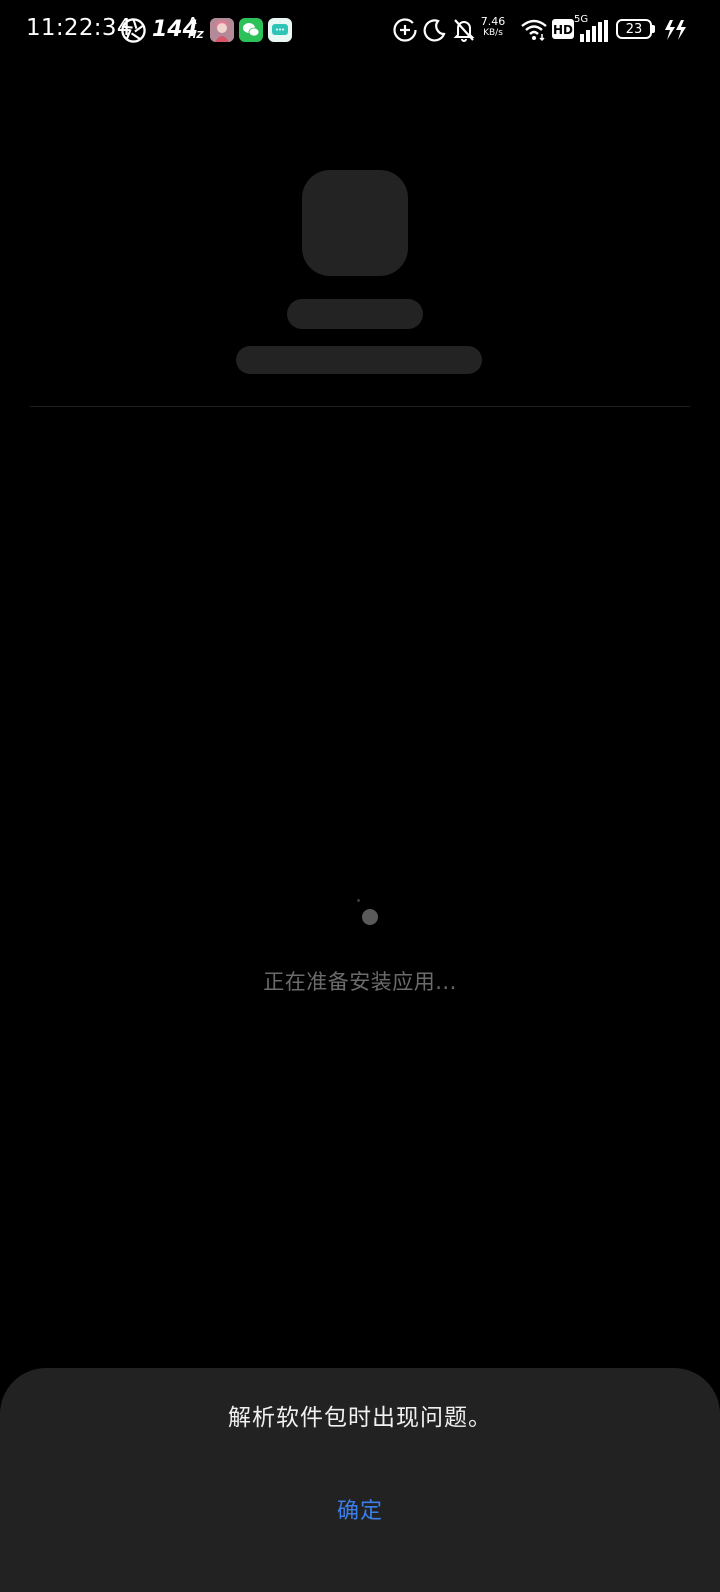  What do you see at coordinates (280, 30) in the screenshot?
I see `message-icon` at bounding box center [280, 30].